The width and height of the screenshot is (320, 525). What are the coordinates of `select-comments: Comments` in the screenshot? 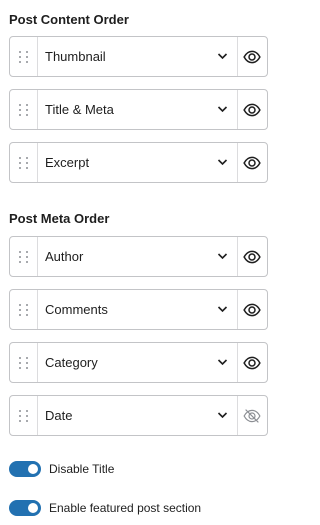 It's located at (137, 309).